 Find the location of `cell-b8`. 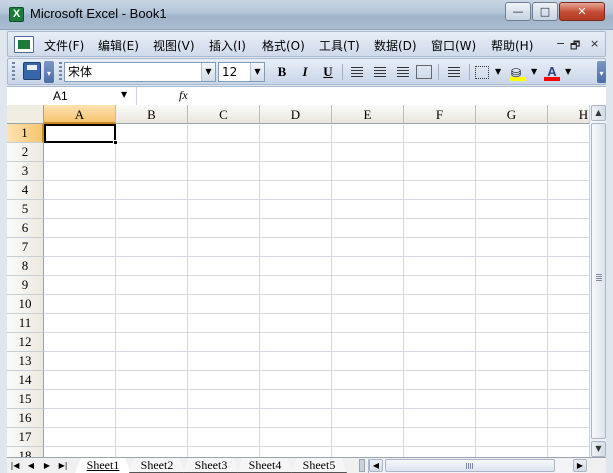

cell-b8 is located at coordinates (152, 266).